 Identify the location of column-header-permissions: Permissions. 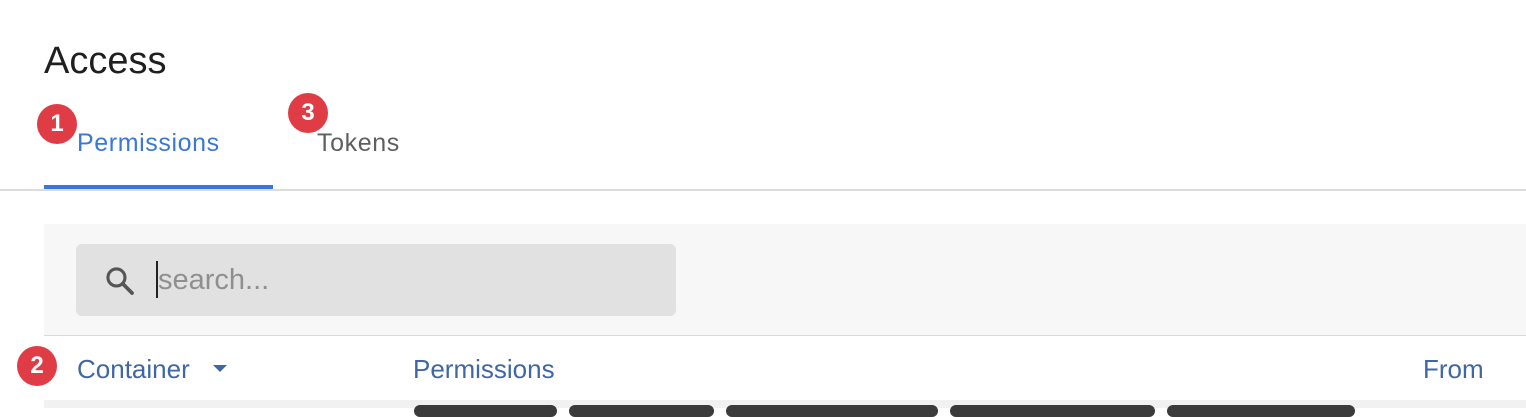
(484, 369).